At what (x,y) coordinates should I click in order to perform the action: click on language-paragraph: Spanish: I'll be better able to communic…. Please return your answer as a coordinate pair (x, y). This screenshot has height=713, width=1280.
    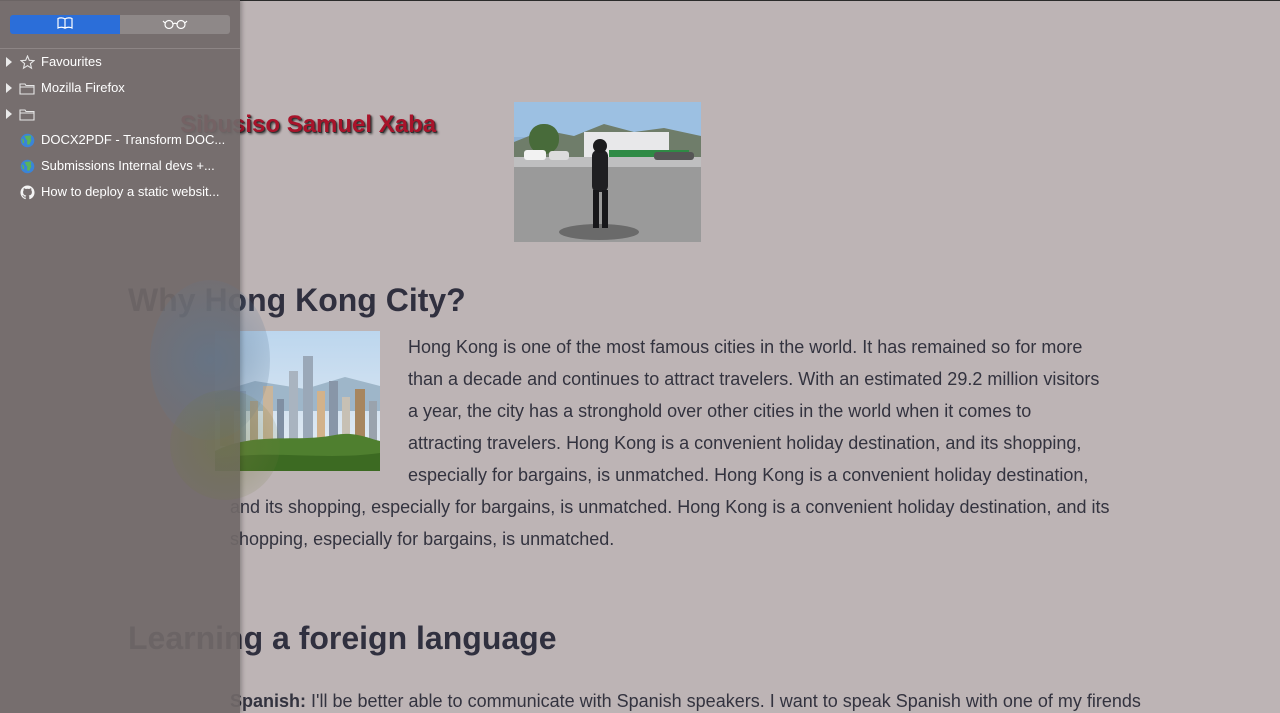
    Looking at the image, I should click on (685, 701).